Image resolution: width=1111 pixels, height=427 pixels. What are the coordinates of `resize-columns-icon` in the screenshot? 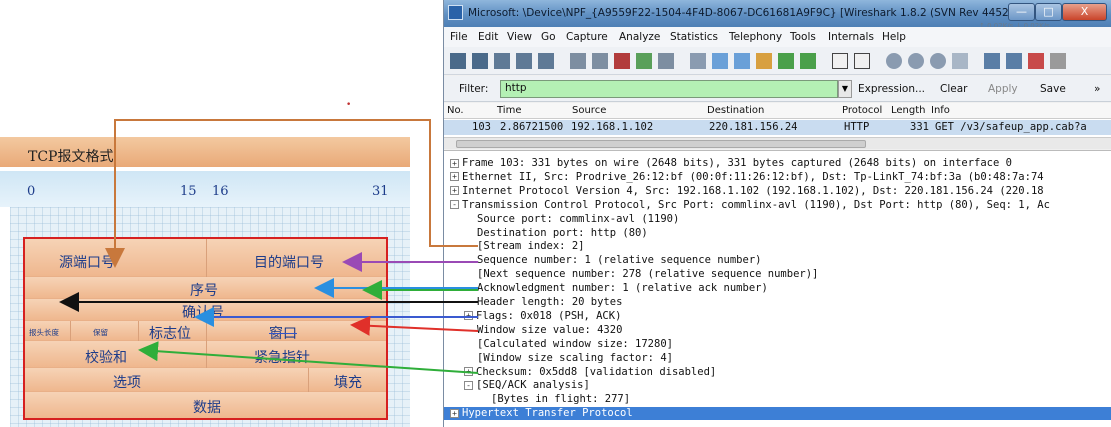 It's located at (960, 61).